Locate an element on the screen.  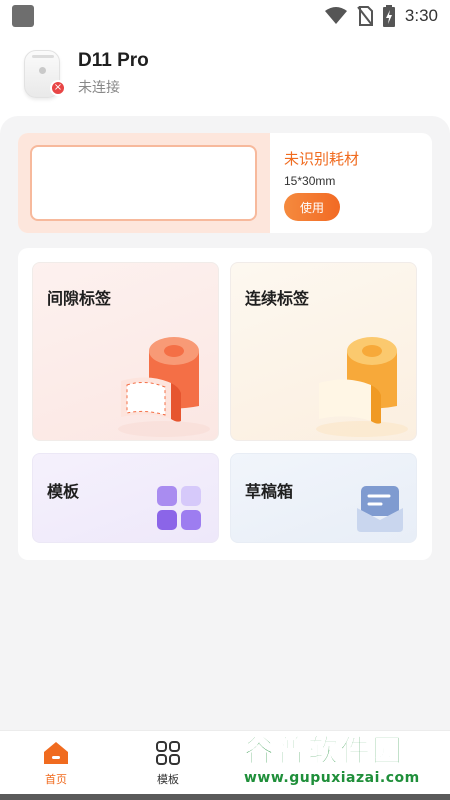
nav-home-label: 首页 is located at coordinates (56, 779).